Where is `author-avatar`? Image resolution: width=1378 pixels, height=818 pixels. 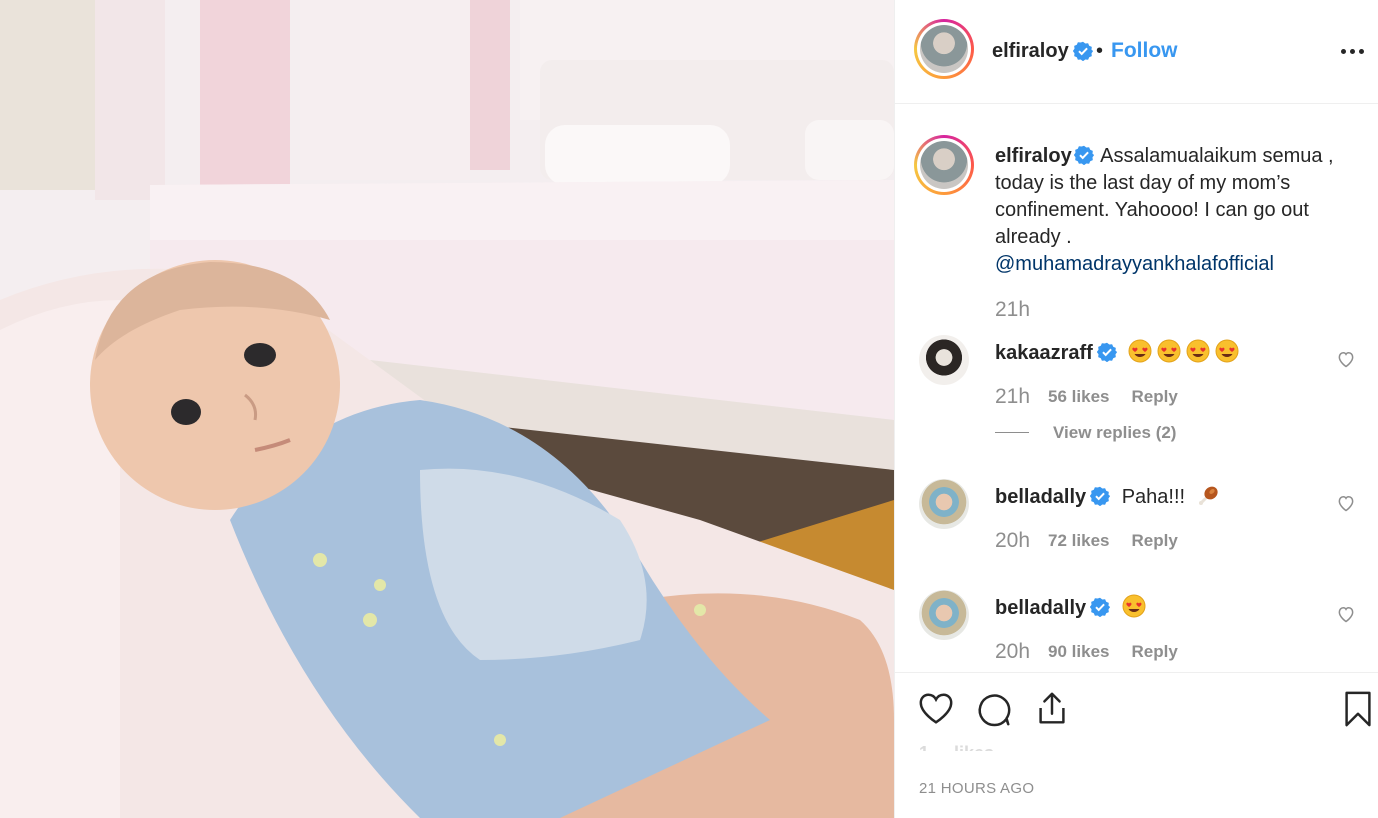
author-avatar is located at coordinates (944, 49).